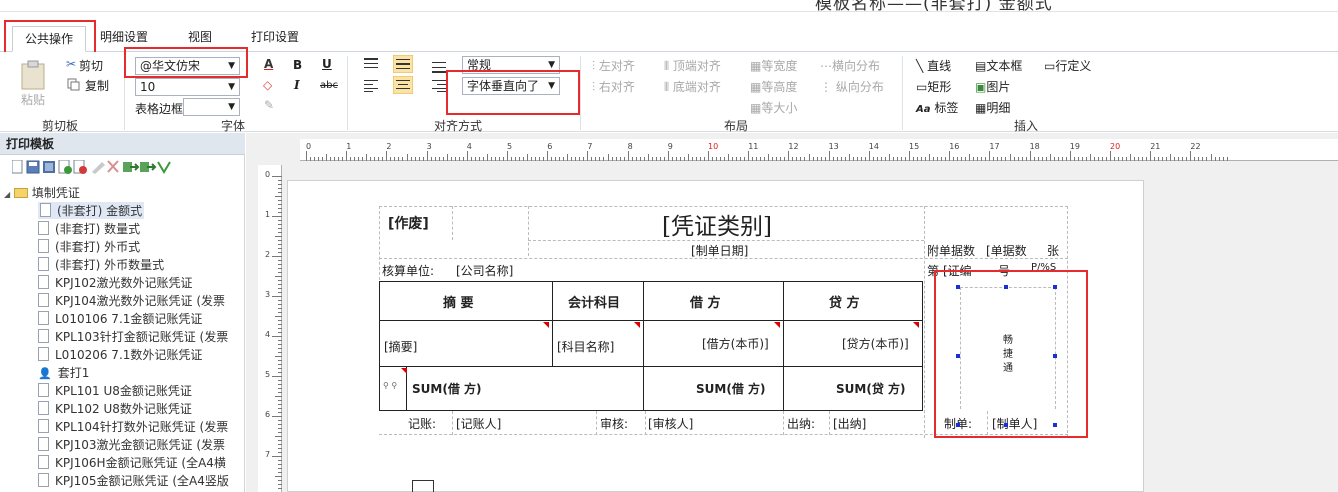  I want to click on tree-item: L010206 7.1数外记账凭证, so click(120, 354).